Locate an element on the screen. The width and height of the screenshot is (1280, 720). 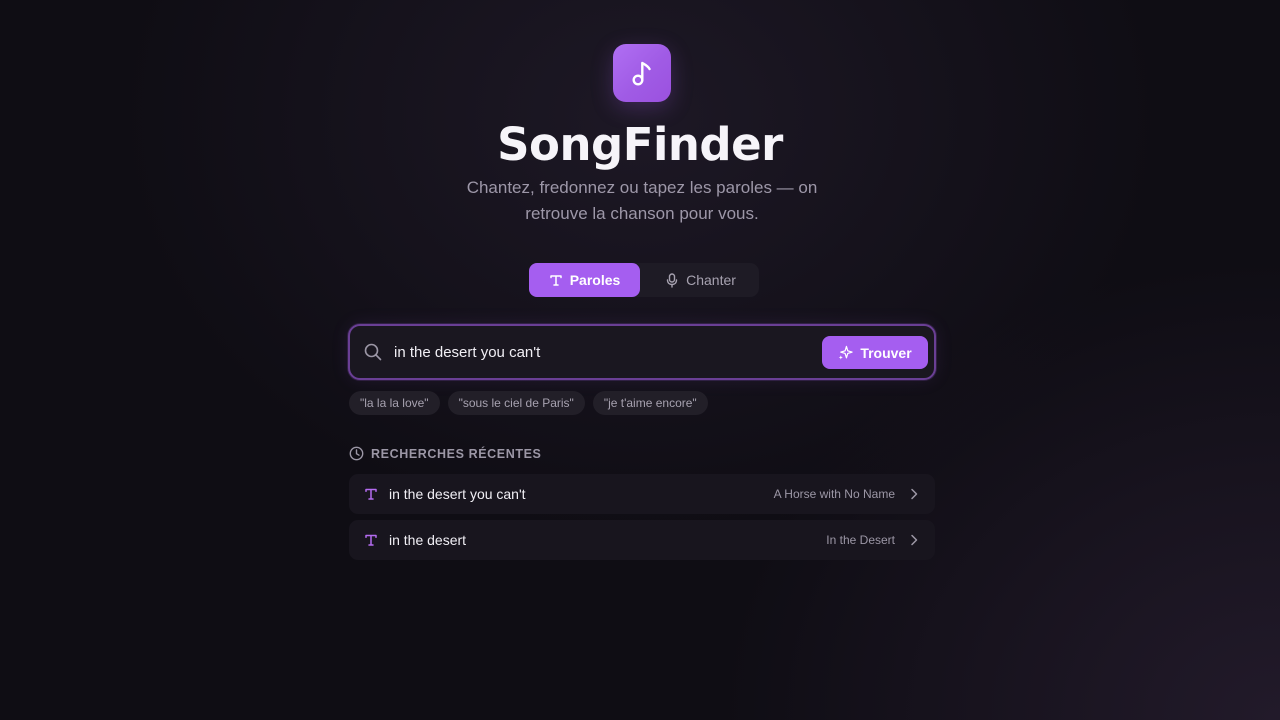
suggestion-chip: "sous le ciel de Paris" is located at coordinates (516, 403).